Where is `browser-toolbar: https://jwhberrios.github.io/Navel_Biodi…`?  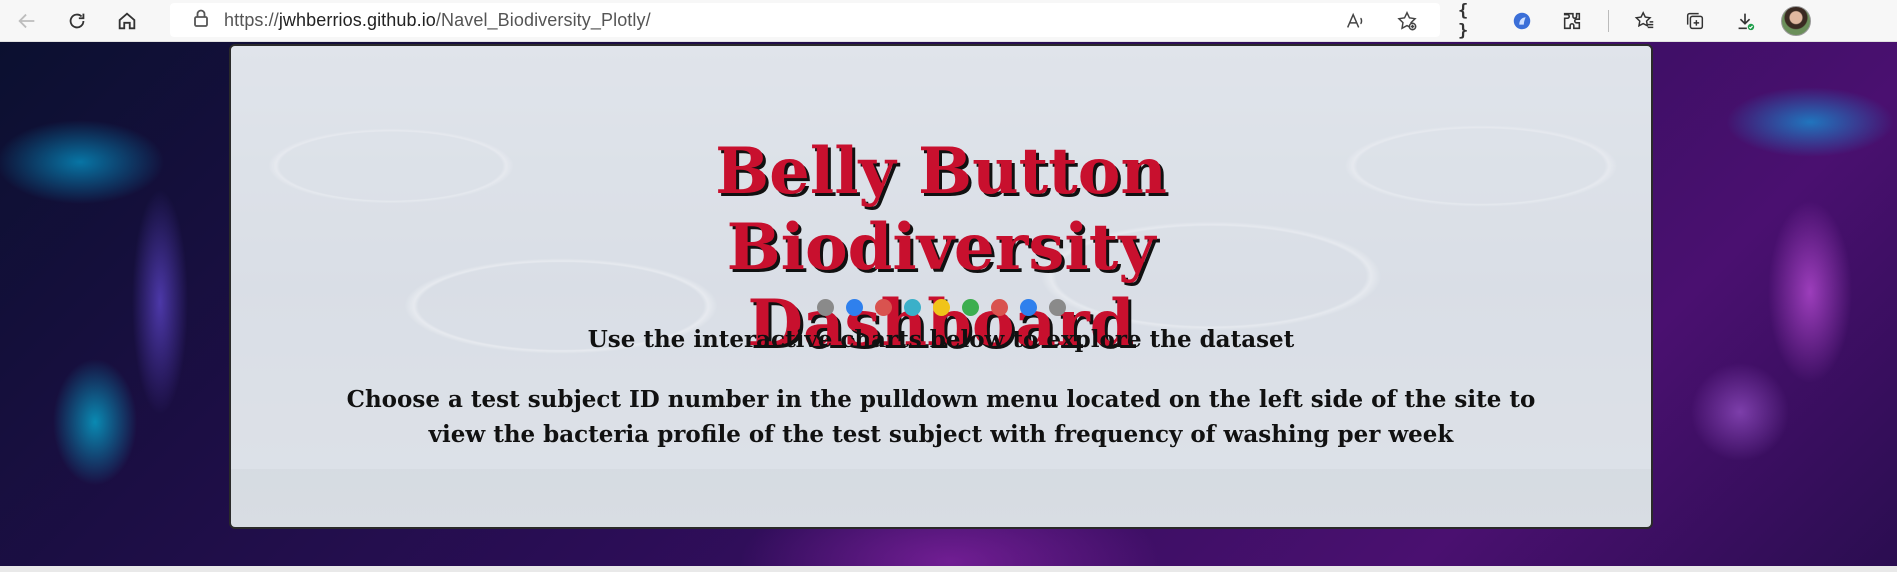
browser-toolbar: https://jwhberrios.github.io/Navel_Biodi… is located at coordinates (948, 21).